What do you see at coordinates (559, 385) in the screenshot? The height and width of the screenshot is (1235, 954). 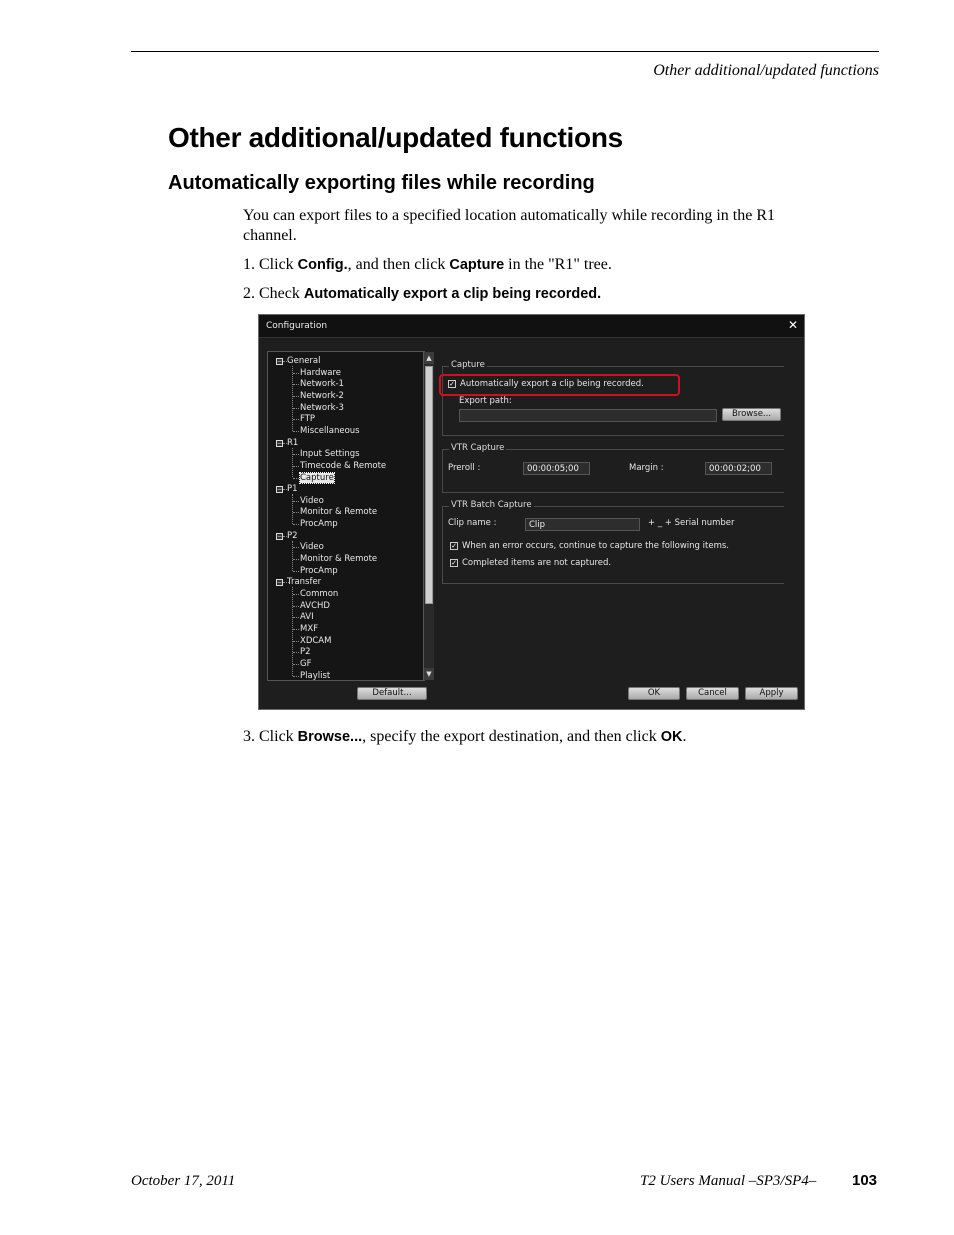 I see `highlight-box` at bounding box center [559, 385].